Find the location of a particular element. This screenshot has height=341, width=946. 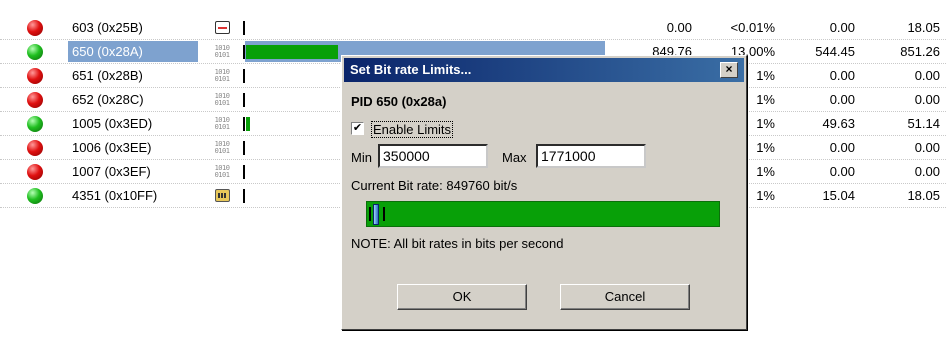

ok-button: OK is located at coordinates (462, 297).